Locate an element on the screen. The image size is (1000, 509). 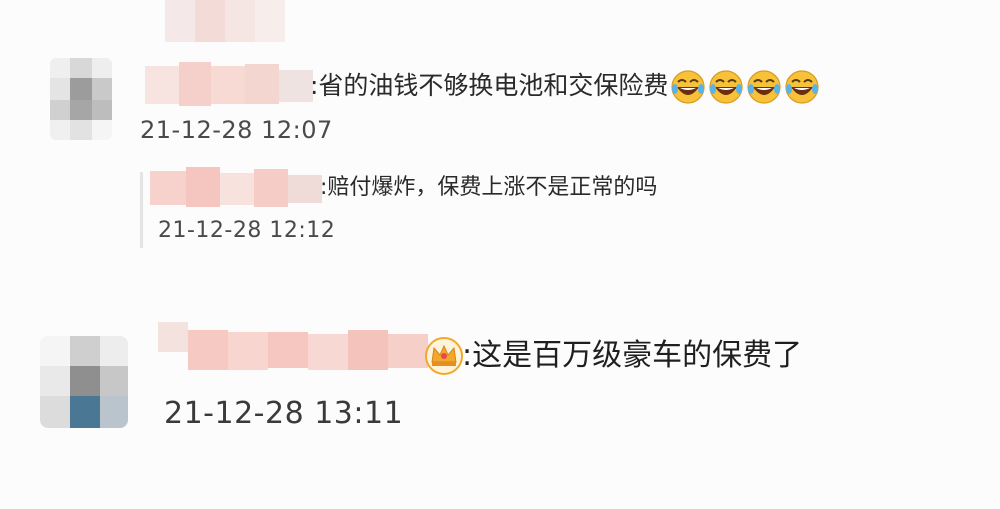
comment-body: :省的油钱不够换电池和交保险费 is located at coordinates (489, 85).